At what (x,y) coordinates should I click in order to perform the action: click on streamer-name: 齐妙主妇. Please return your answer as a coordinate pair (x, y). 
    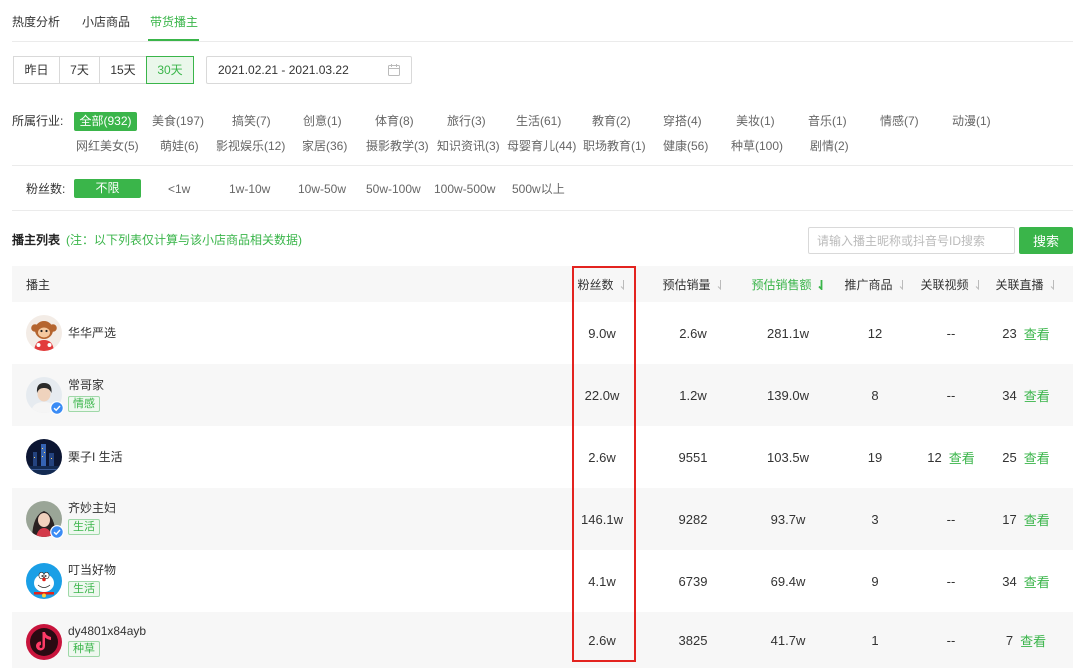
    Looking at the image, I should click on (92, 508).